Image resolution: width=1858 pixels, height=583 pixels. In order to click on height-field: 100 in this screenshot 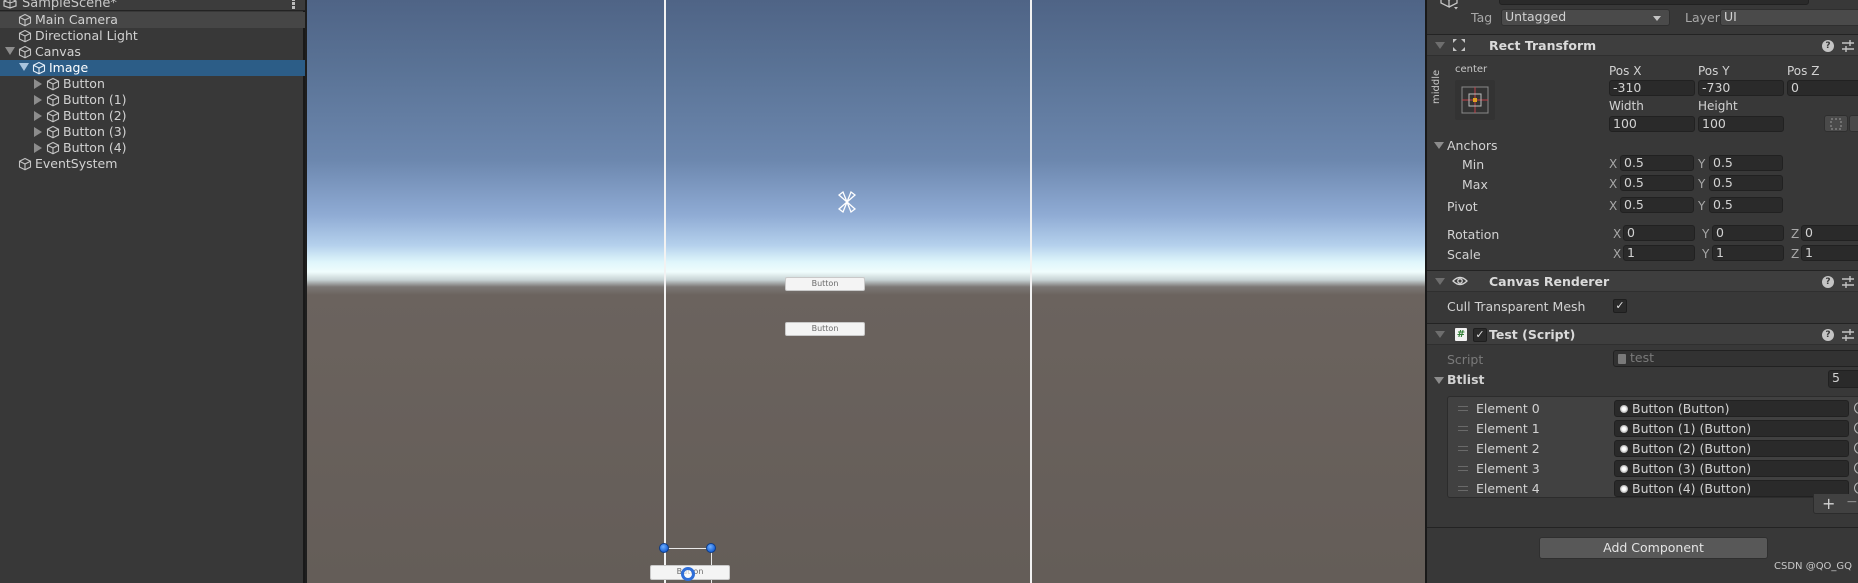, I will do `click(1741, 124)`.